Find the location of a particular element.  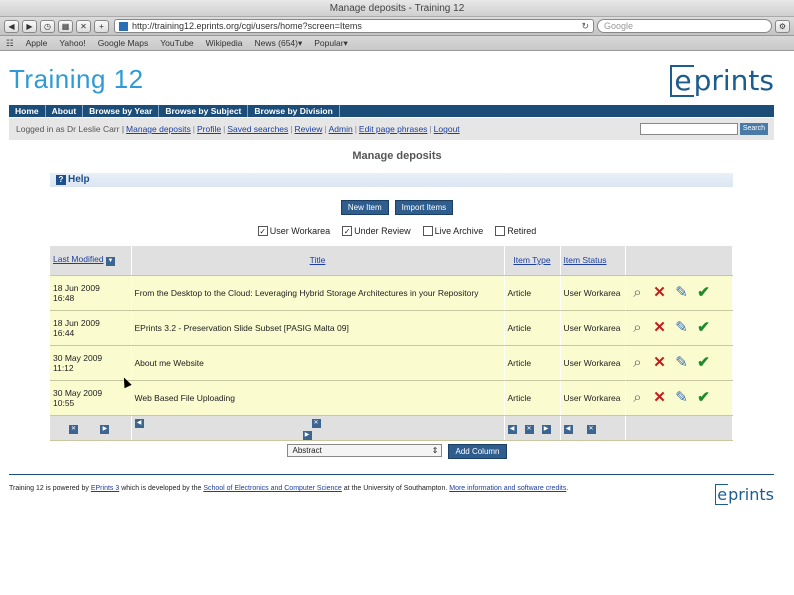

back-icon: ◀ is located at coordinates (11, 26).